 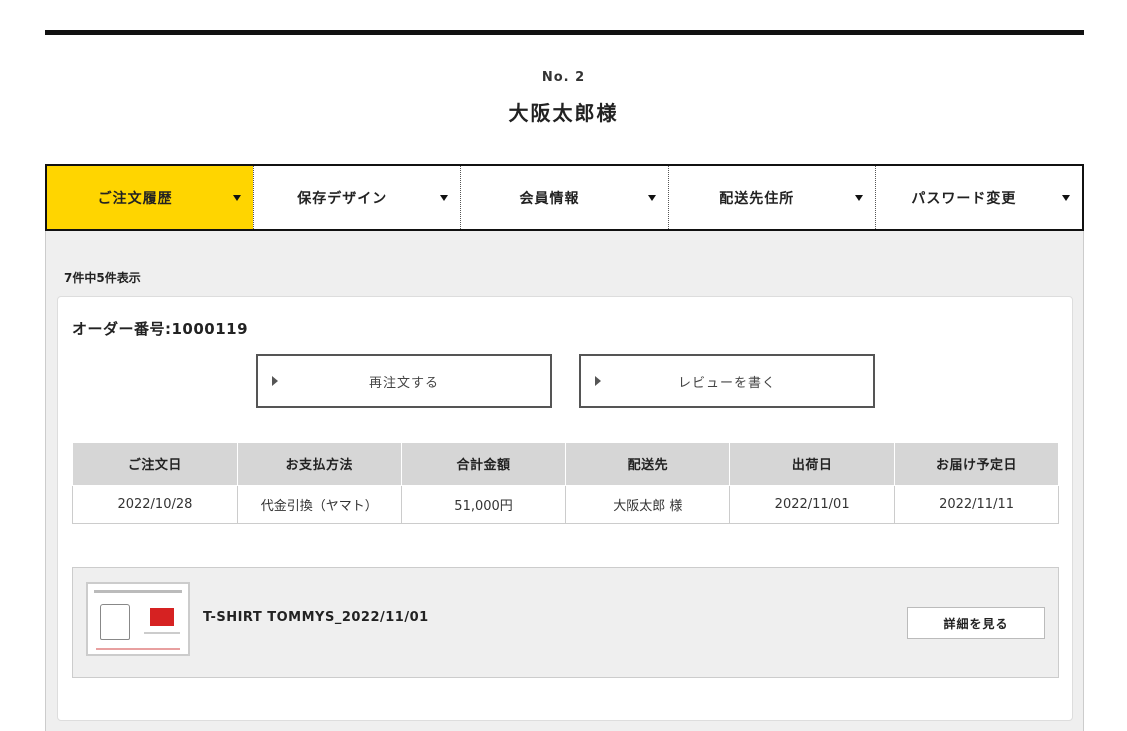 I want to click on tab-label: パスワード変更, so click(x=964, y=198).